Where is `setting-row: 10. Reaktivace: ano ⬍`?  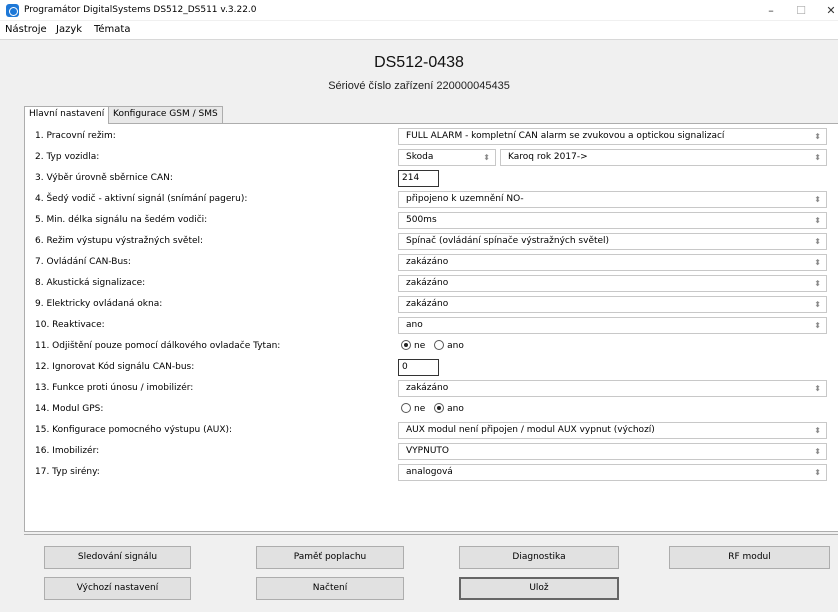
setting-row: 10. Reaktivace: ano ⬍ is located at coordinates (431, 325).